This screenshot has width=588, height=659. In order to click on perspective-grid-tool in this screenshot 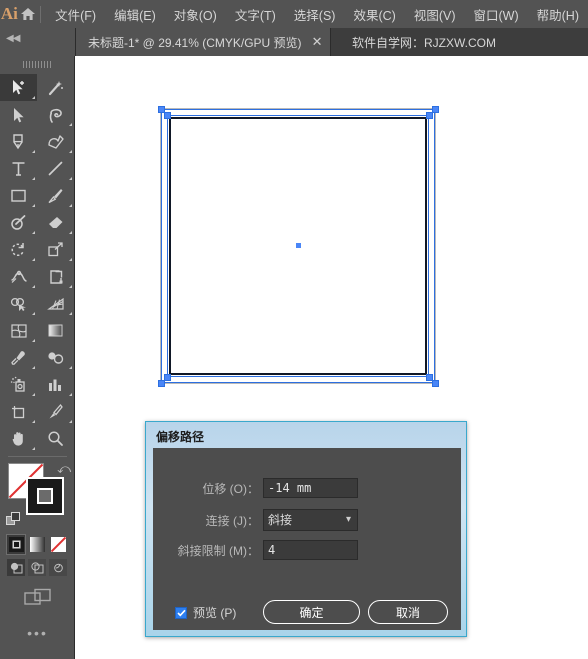, I will do `click(55, 303)`.